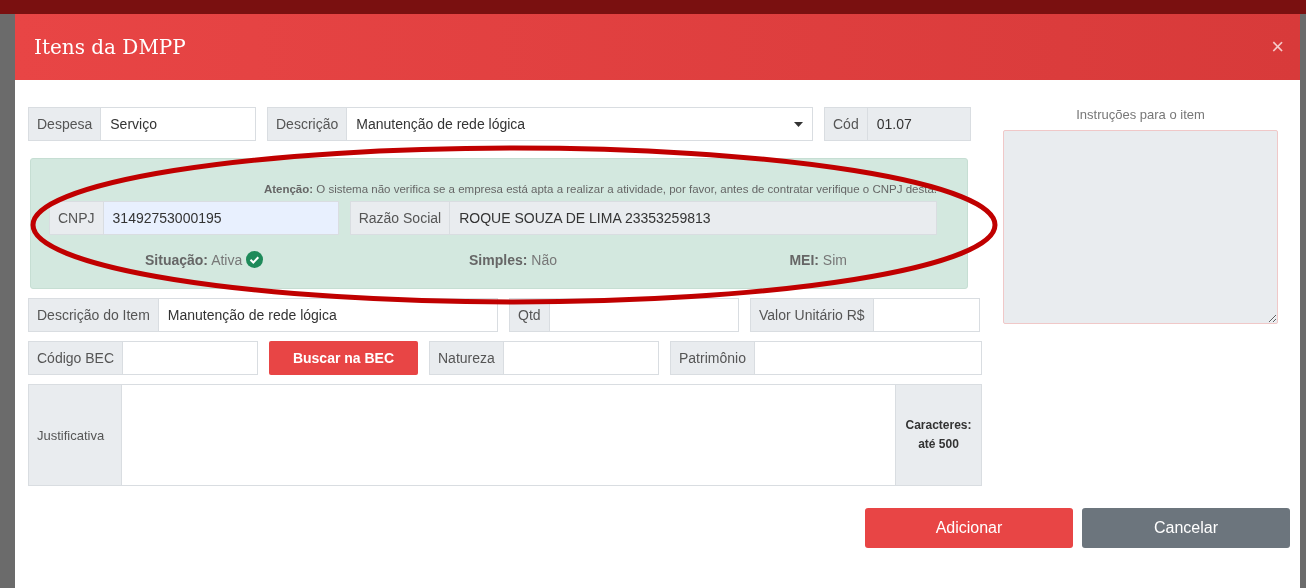 Image resolution: width=1306 pixels, height=588 pixels. I want to click on status-text: MEI: Sim, so click(818, 259).